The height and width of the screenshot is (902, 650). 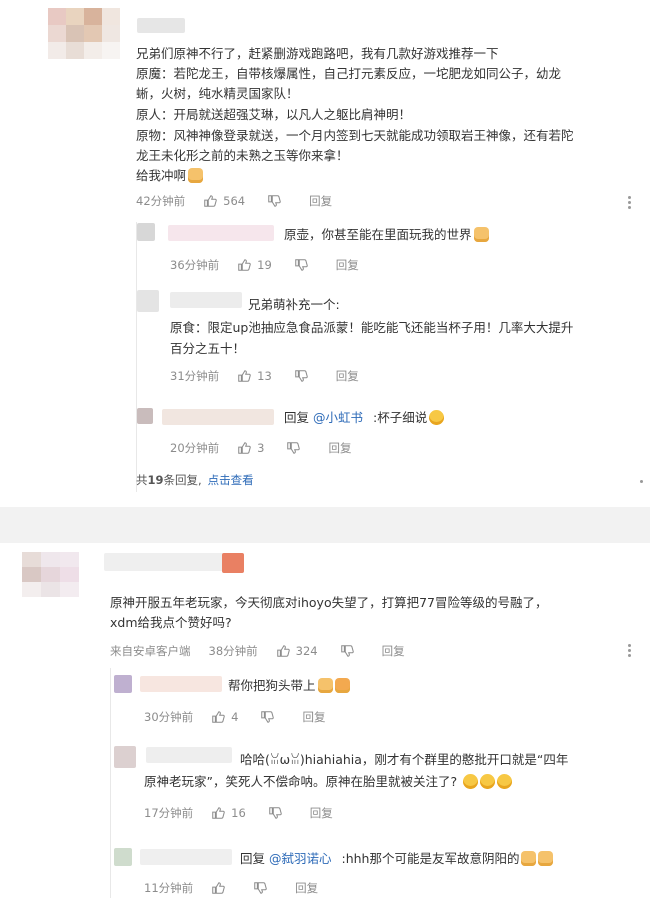 I want to click on like-button: 3, so click(x=250, y=448).